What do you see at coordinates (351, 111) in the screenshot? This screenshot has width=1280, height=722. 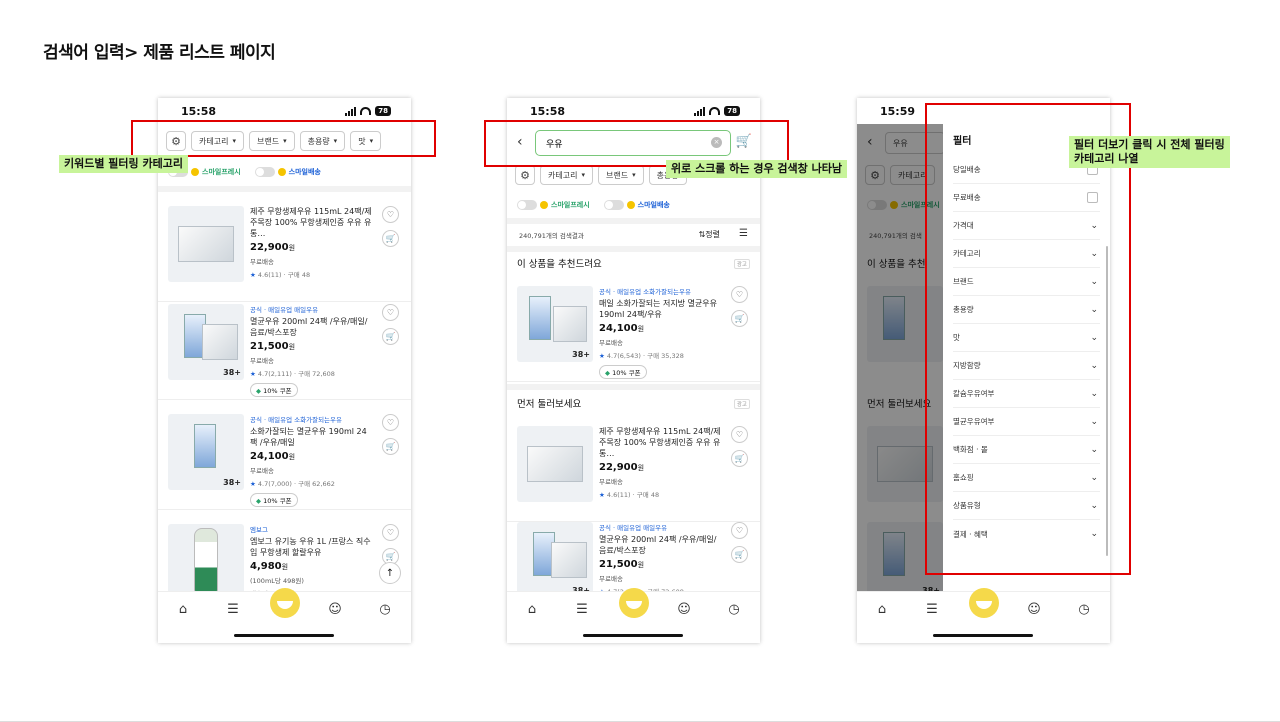 I see `signal-icon` at bounding box center [351, 111].